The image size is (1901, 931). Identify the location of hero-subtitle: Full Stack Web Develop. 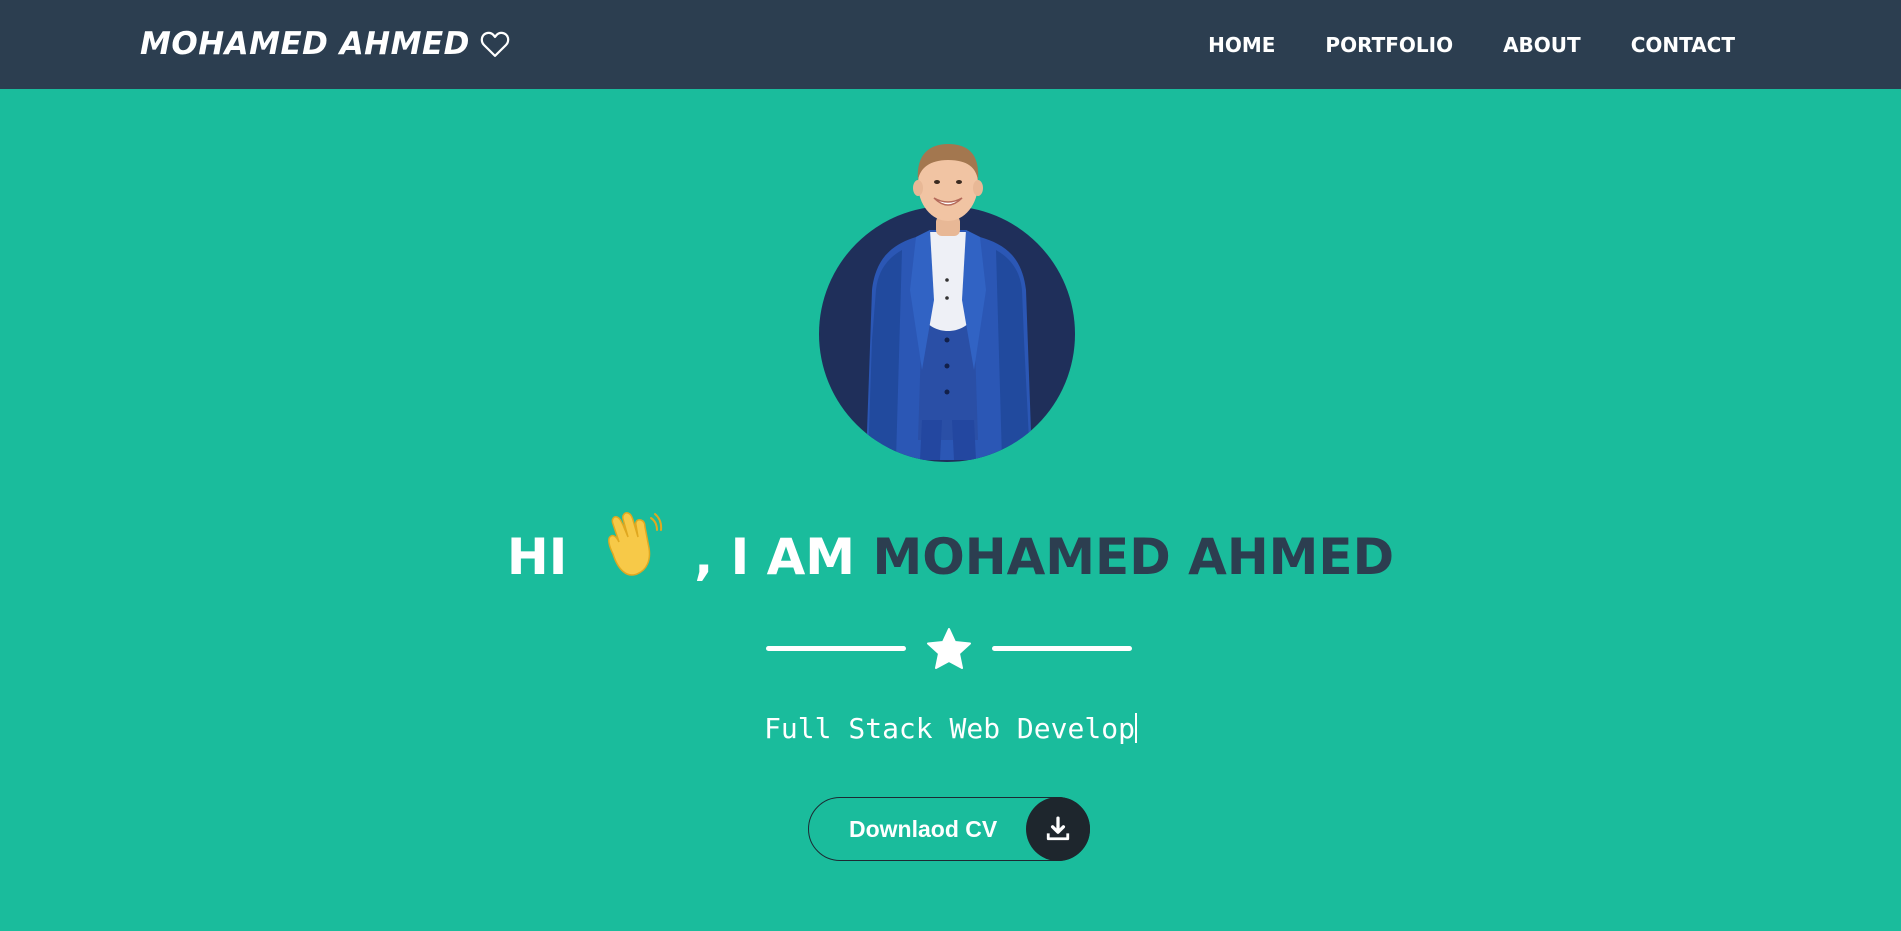
(950, 728).